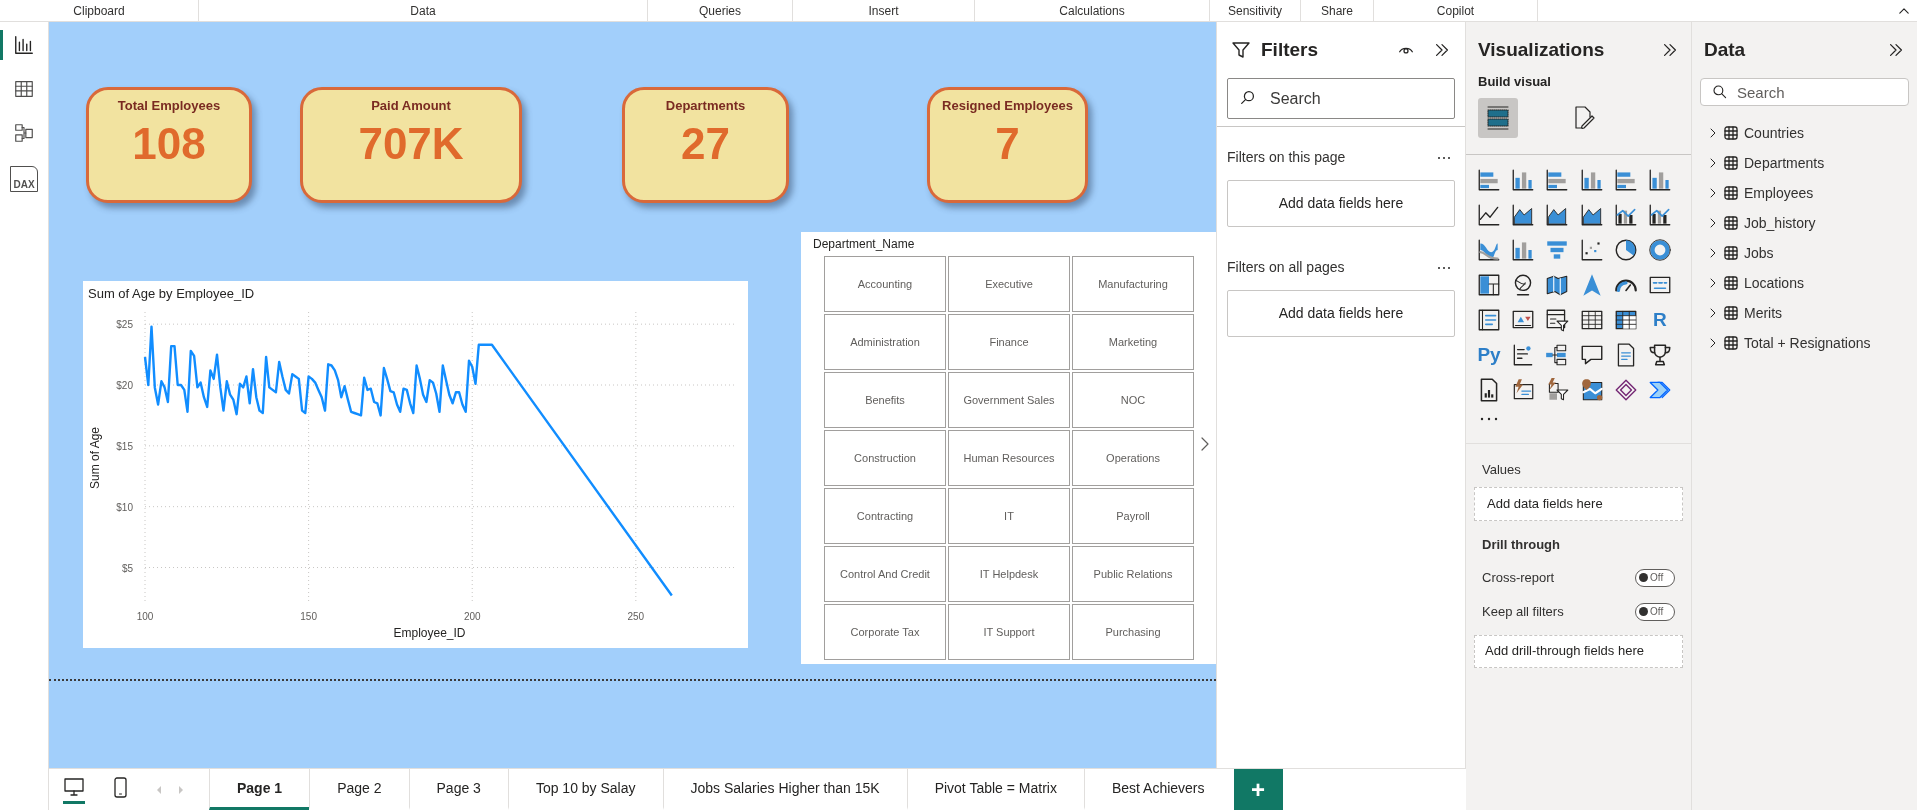  Describe the element at coordinates (429, 632) in the screenshot. I see `axis-title: Employee_ID` at that location.